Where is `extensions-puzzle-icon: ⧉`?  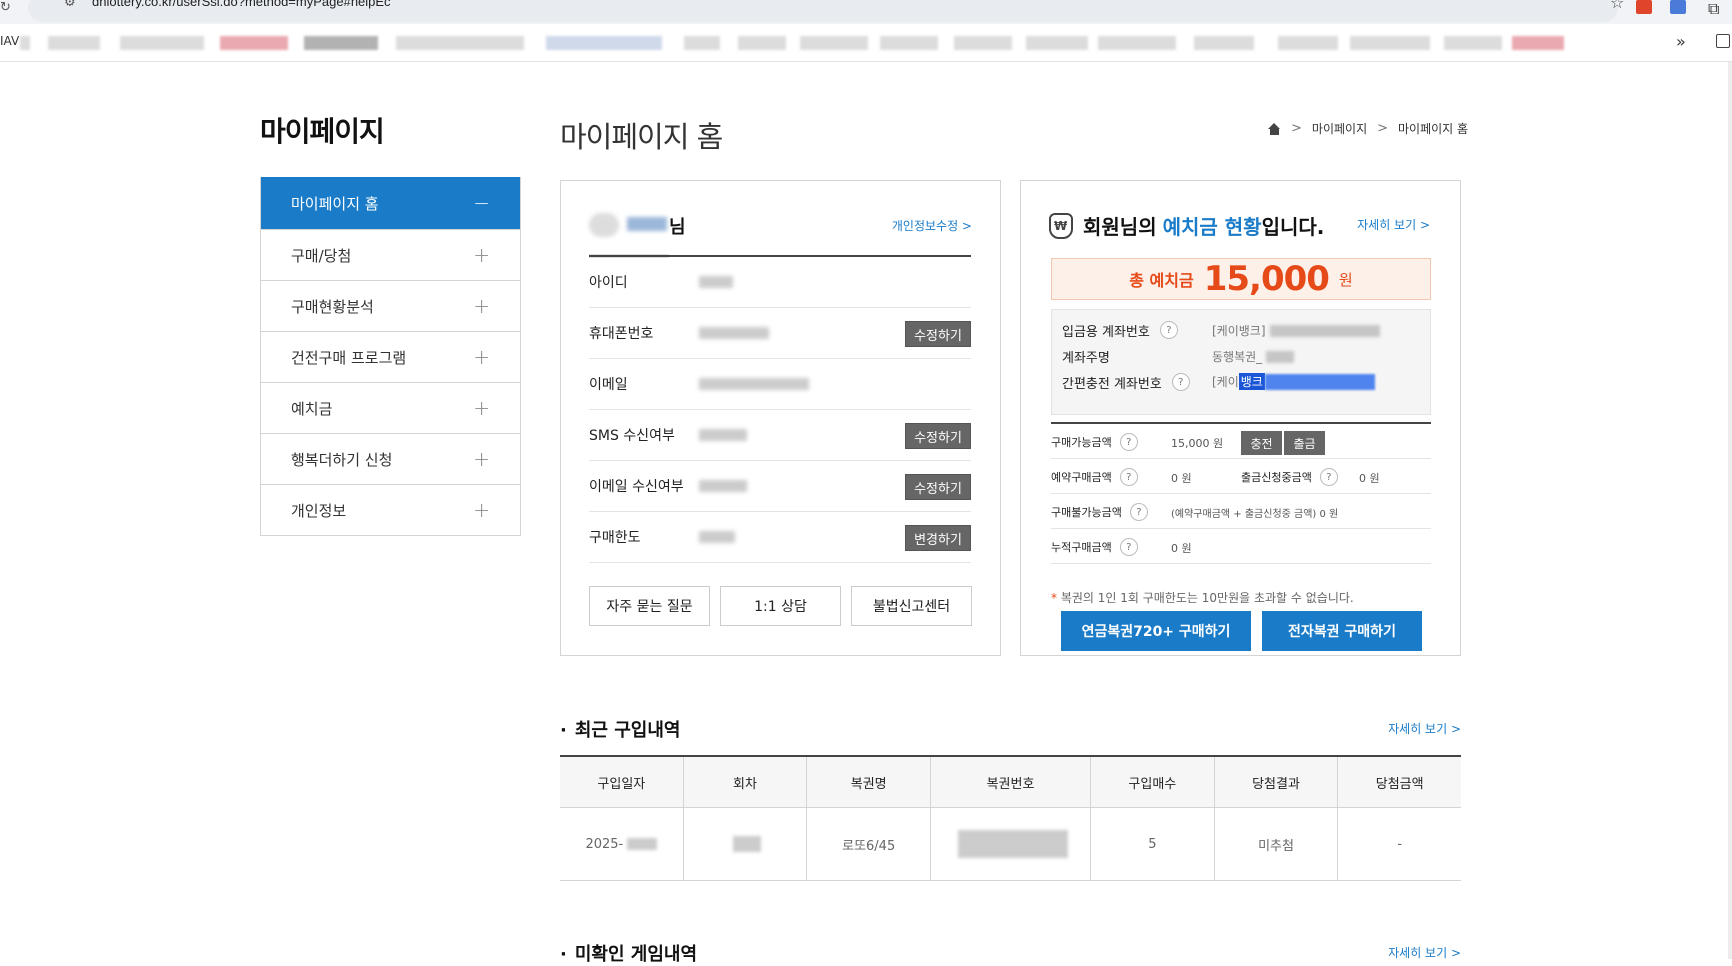
extensions-puzzle-icon: ⧉ is located at coordinates (1713, 9).